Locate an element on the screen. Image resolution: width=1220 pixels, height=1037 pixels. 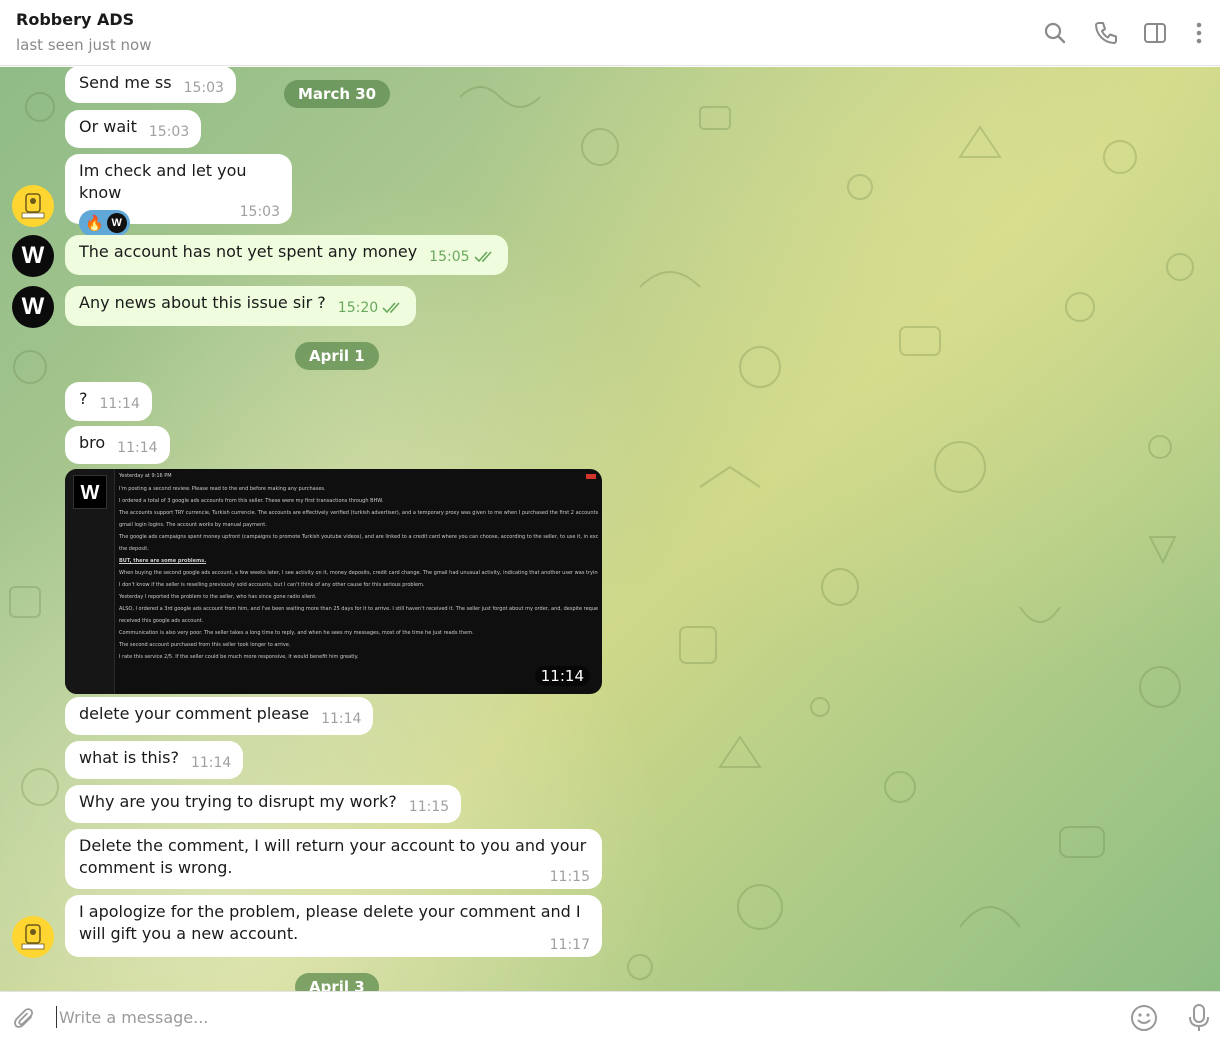
message-bubble: delete your comment please 11:14 is located at coordinates (219, 716).